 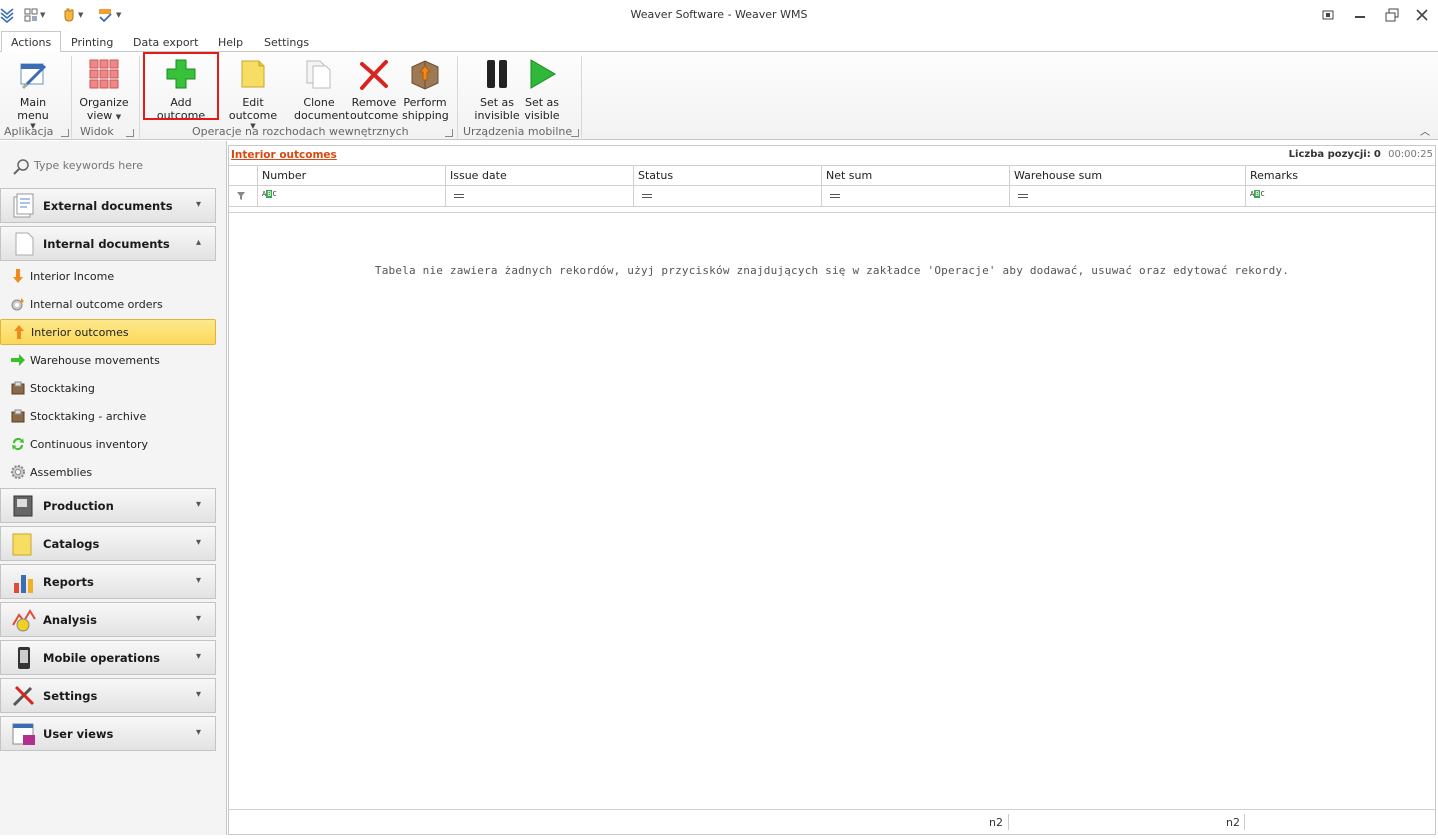 What do you see at coordinates (1233, 822) in the screenshot?
I see `footer-warehouse-sum: n2` at bounding box center [1233, 822].